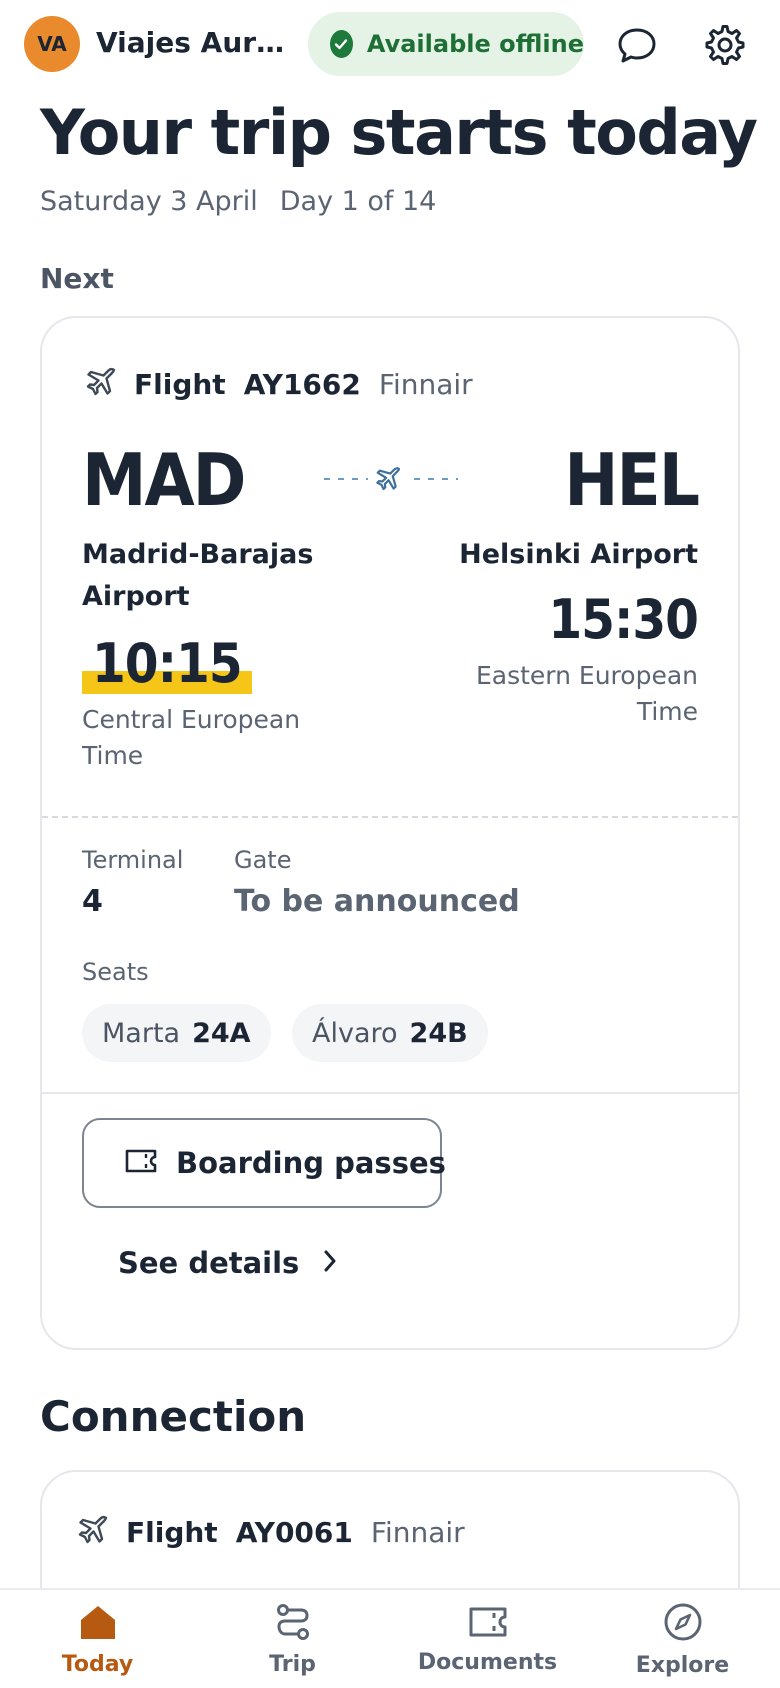 The height and width of the screenshot is (1688, 780). Describe the element at coordinates (173, 1416) in the screenshot. I see `connection-section-label: Connection` at that location.